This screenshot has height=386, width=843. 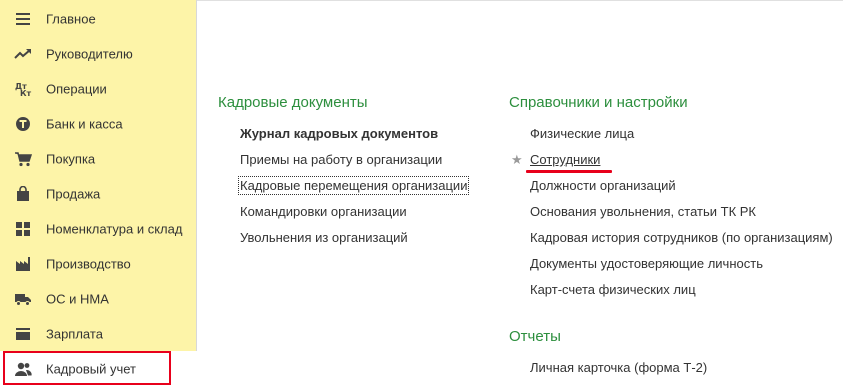 I want to click on link-hr-documents-journal: Журнал кадровых документов, so click(x=339, y=133).